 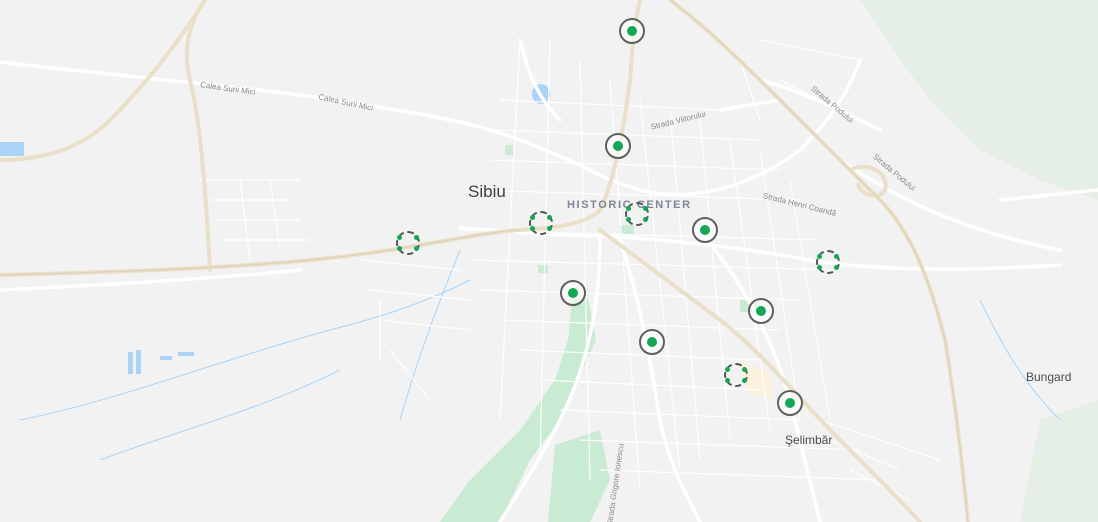 What do you see at coordinates (1049, 377) in the screenshot?
I see `village-label-east: Bungard` at bounding box center [1049, 377].